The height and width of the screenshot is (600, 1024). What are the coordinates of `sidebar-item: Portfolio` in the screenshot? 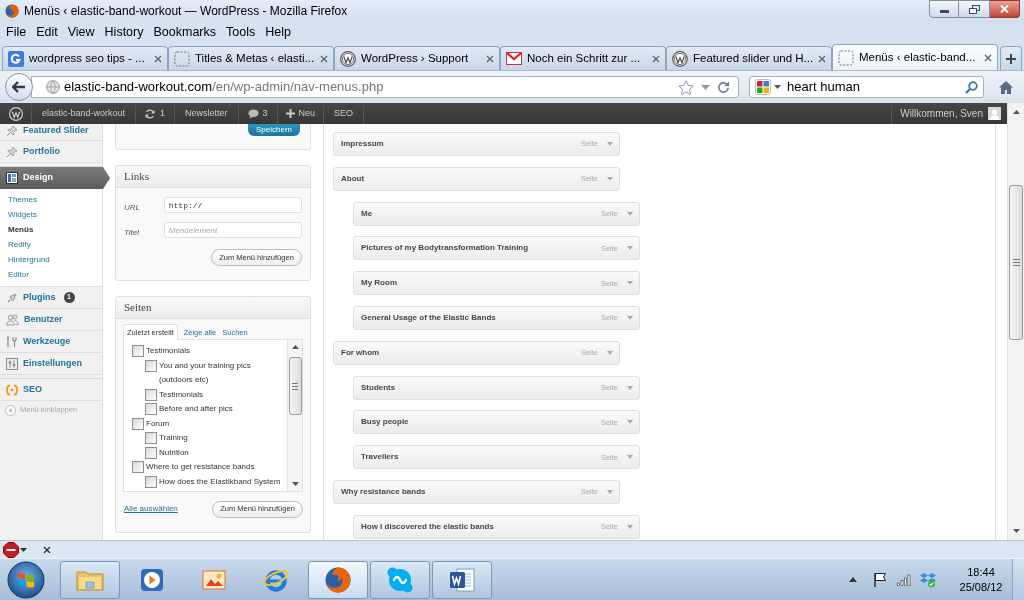 It's located at (51, 152).